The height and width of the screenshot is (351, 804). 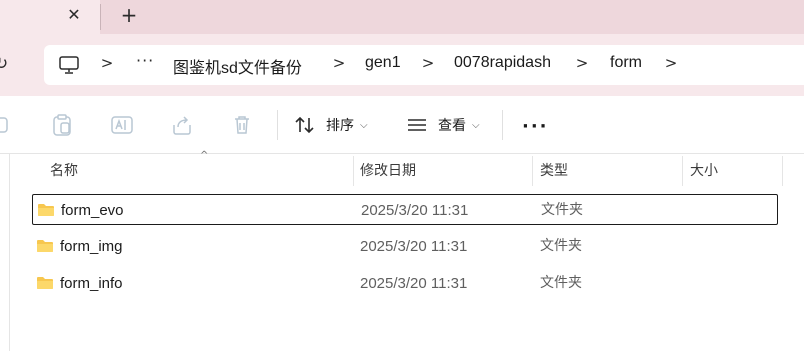 I want to click on navigation-pane-edge, so click(x=5, y=252).